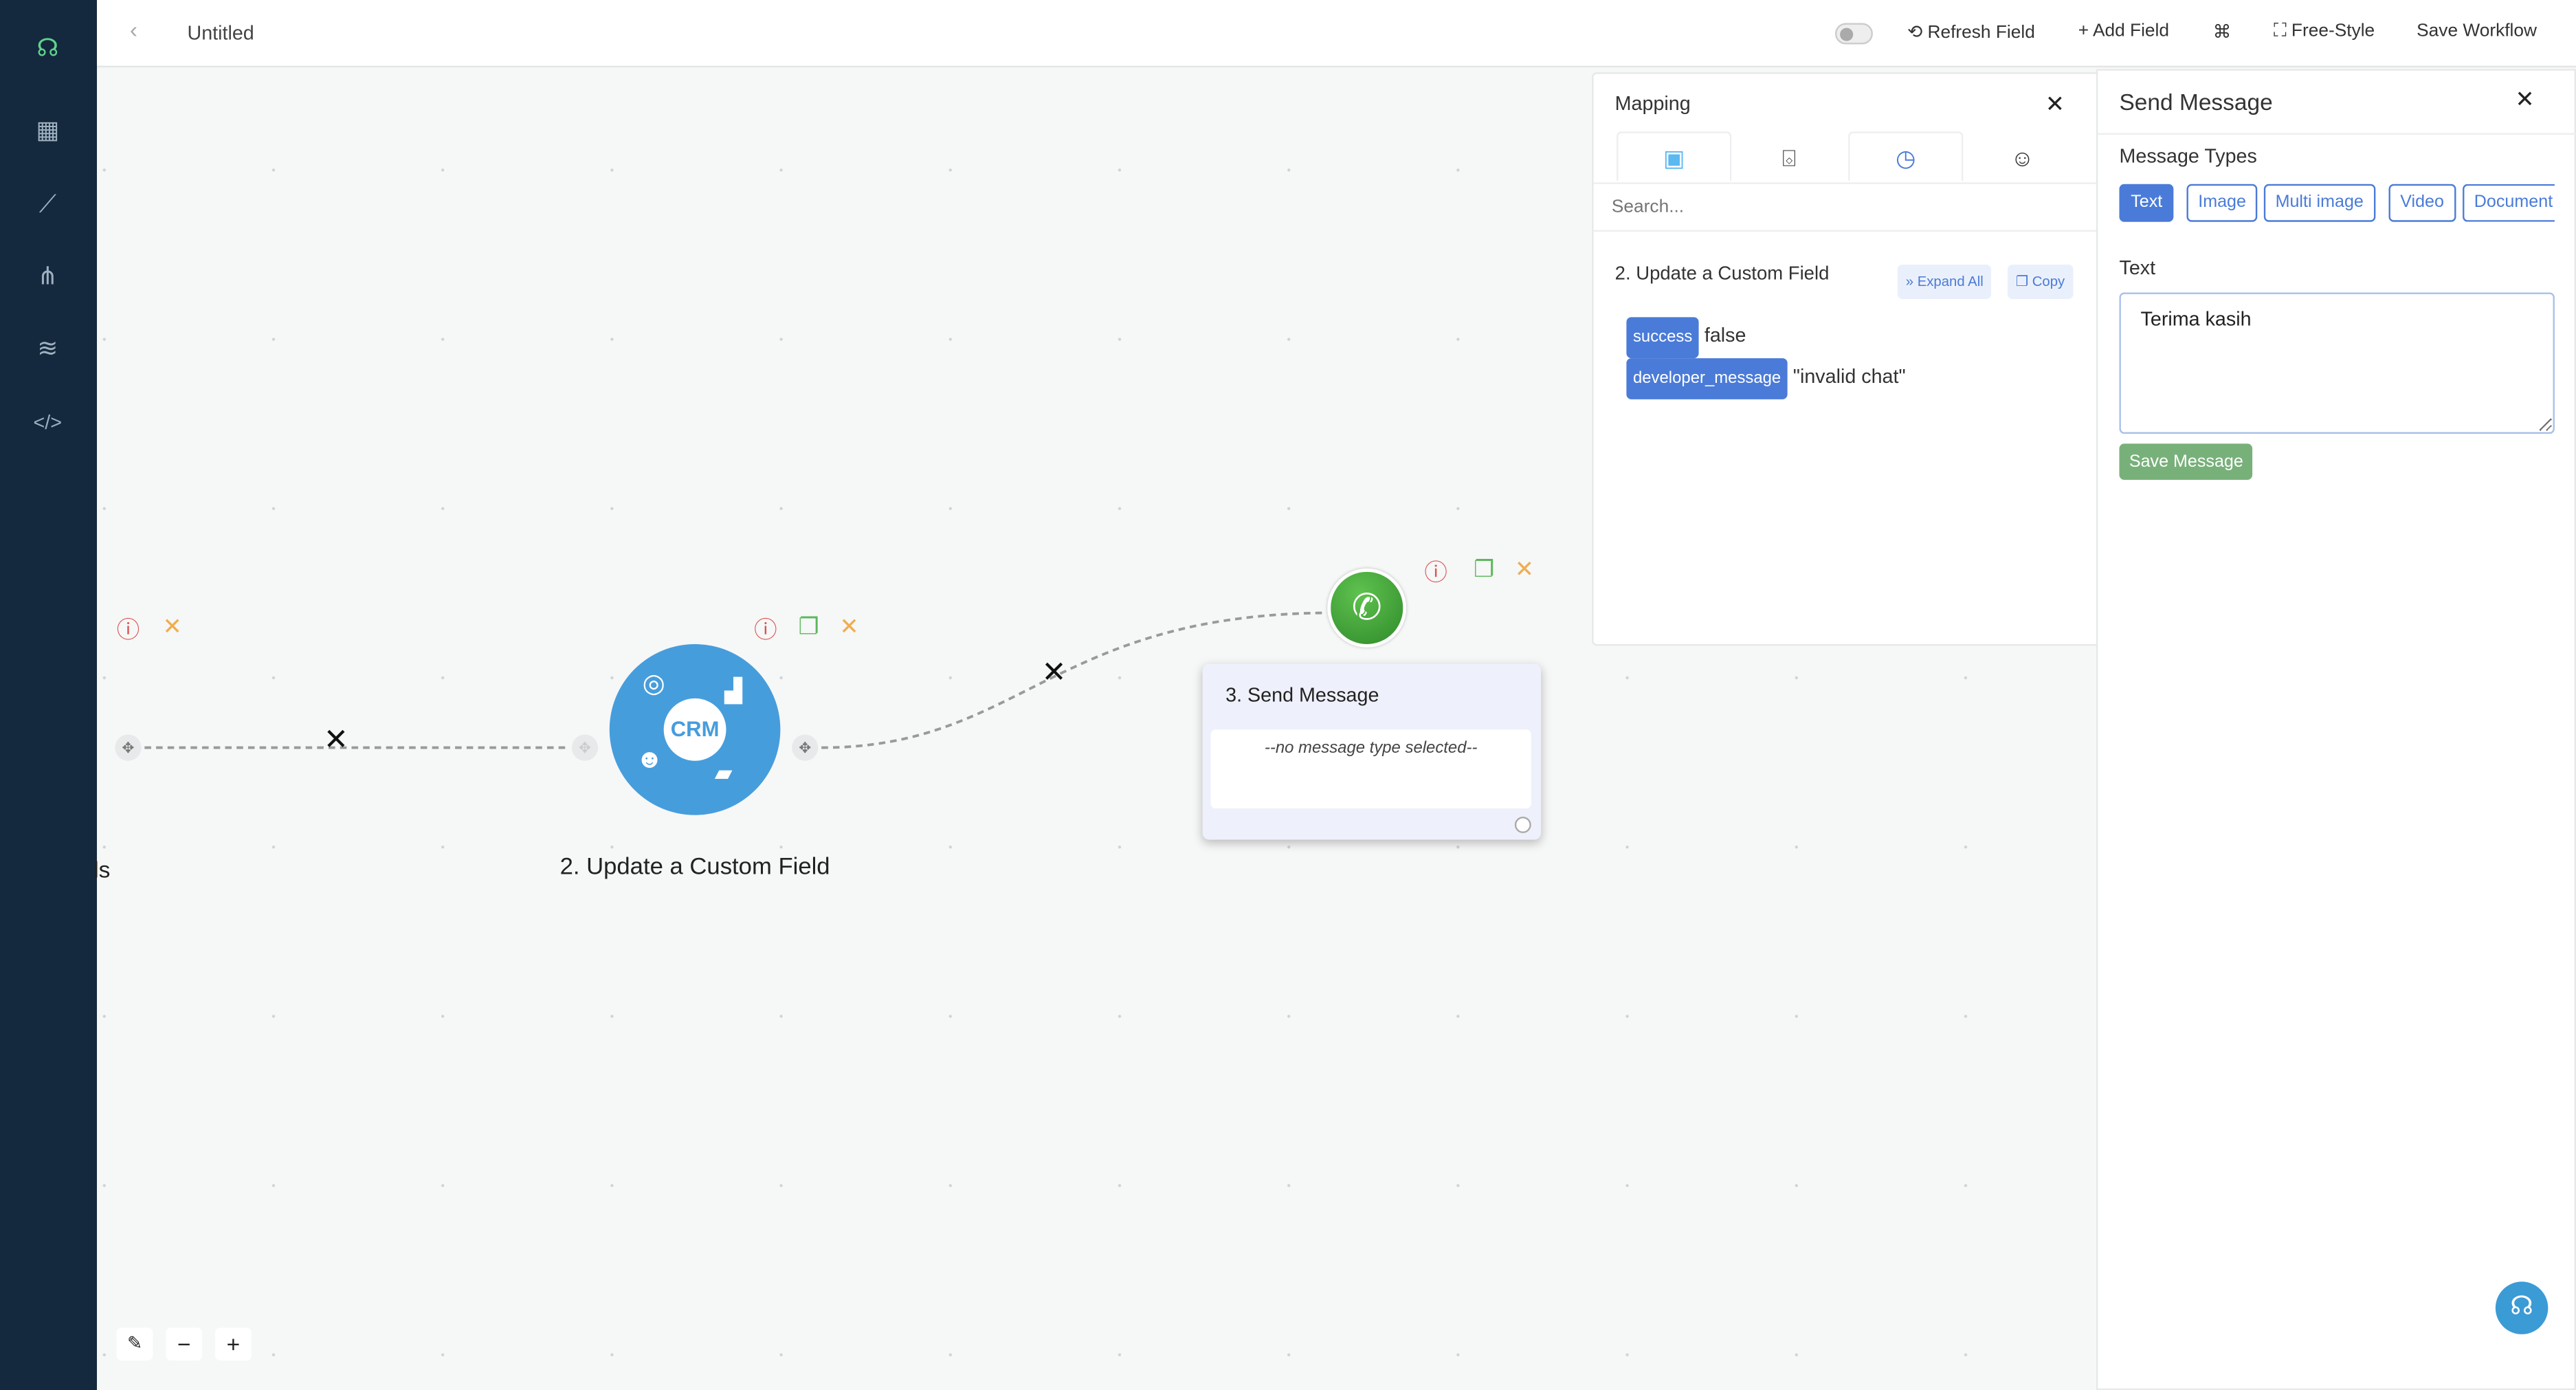 This screenshot has height=1390, width=2576. I want to click on output-handle, so click(1522, 824).